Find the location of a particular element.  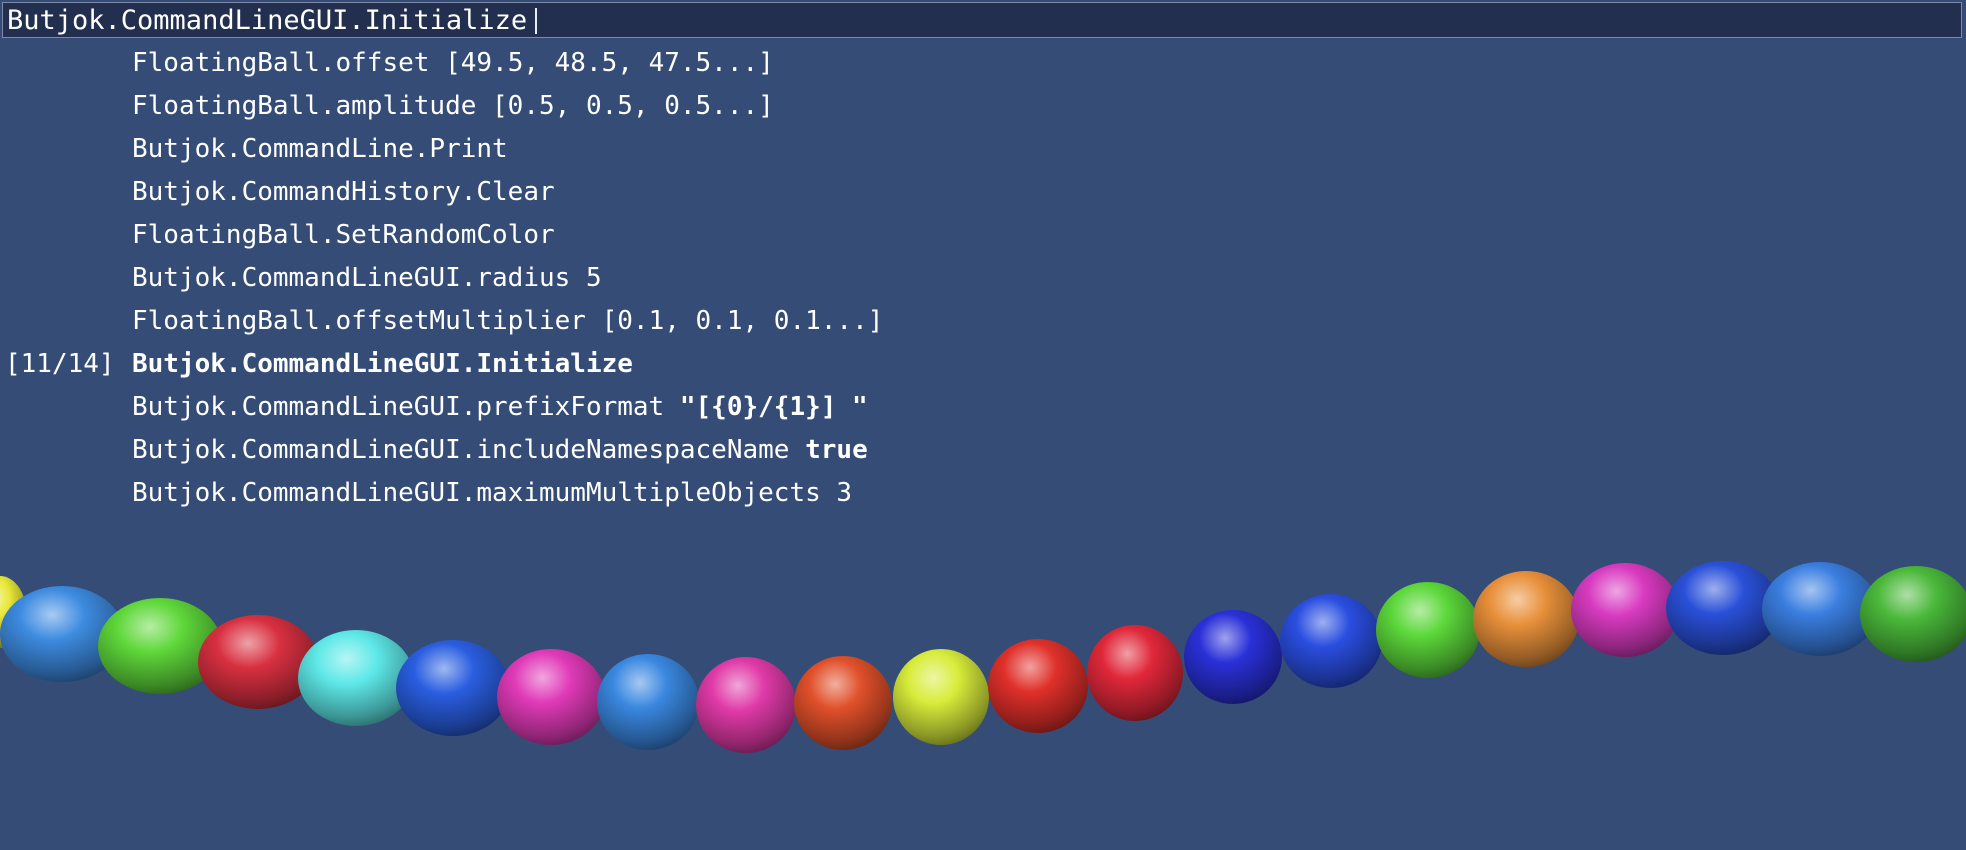

history-item-prefix: [11/14] is located at coordinates (60, 364).